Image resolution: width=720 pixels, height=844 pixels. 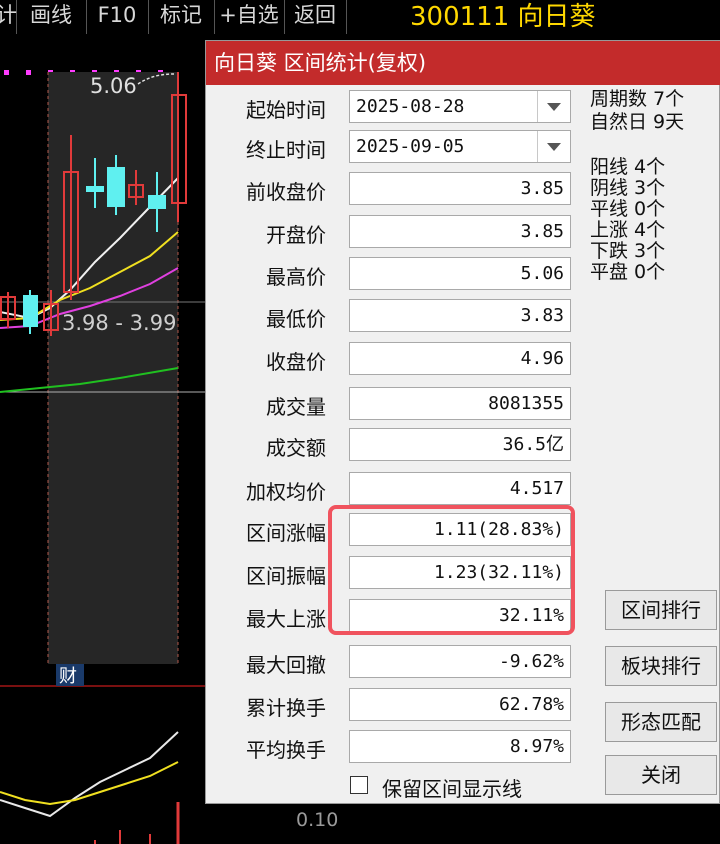 I want to click on finance-marker: 财, so click(x=68, y=676).